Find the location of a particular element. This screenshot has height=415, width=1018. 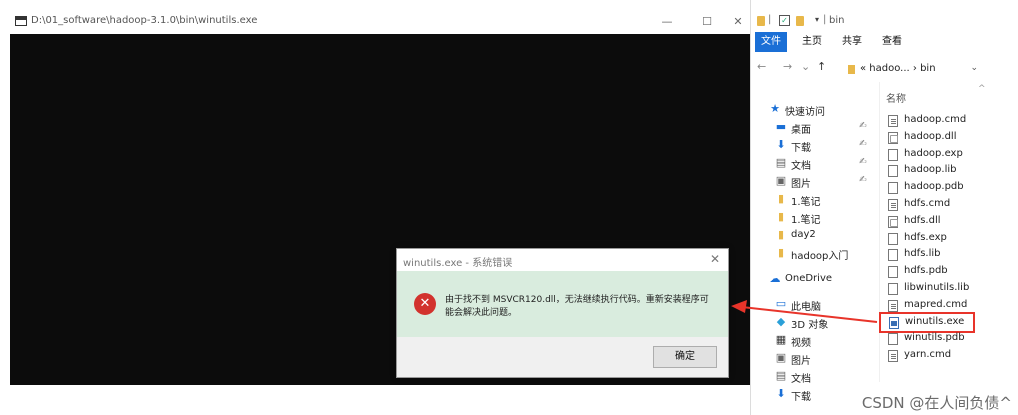

file-name: hadoop.cmd is located at coordinates (935, 119).